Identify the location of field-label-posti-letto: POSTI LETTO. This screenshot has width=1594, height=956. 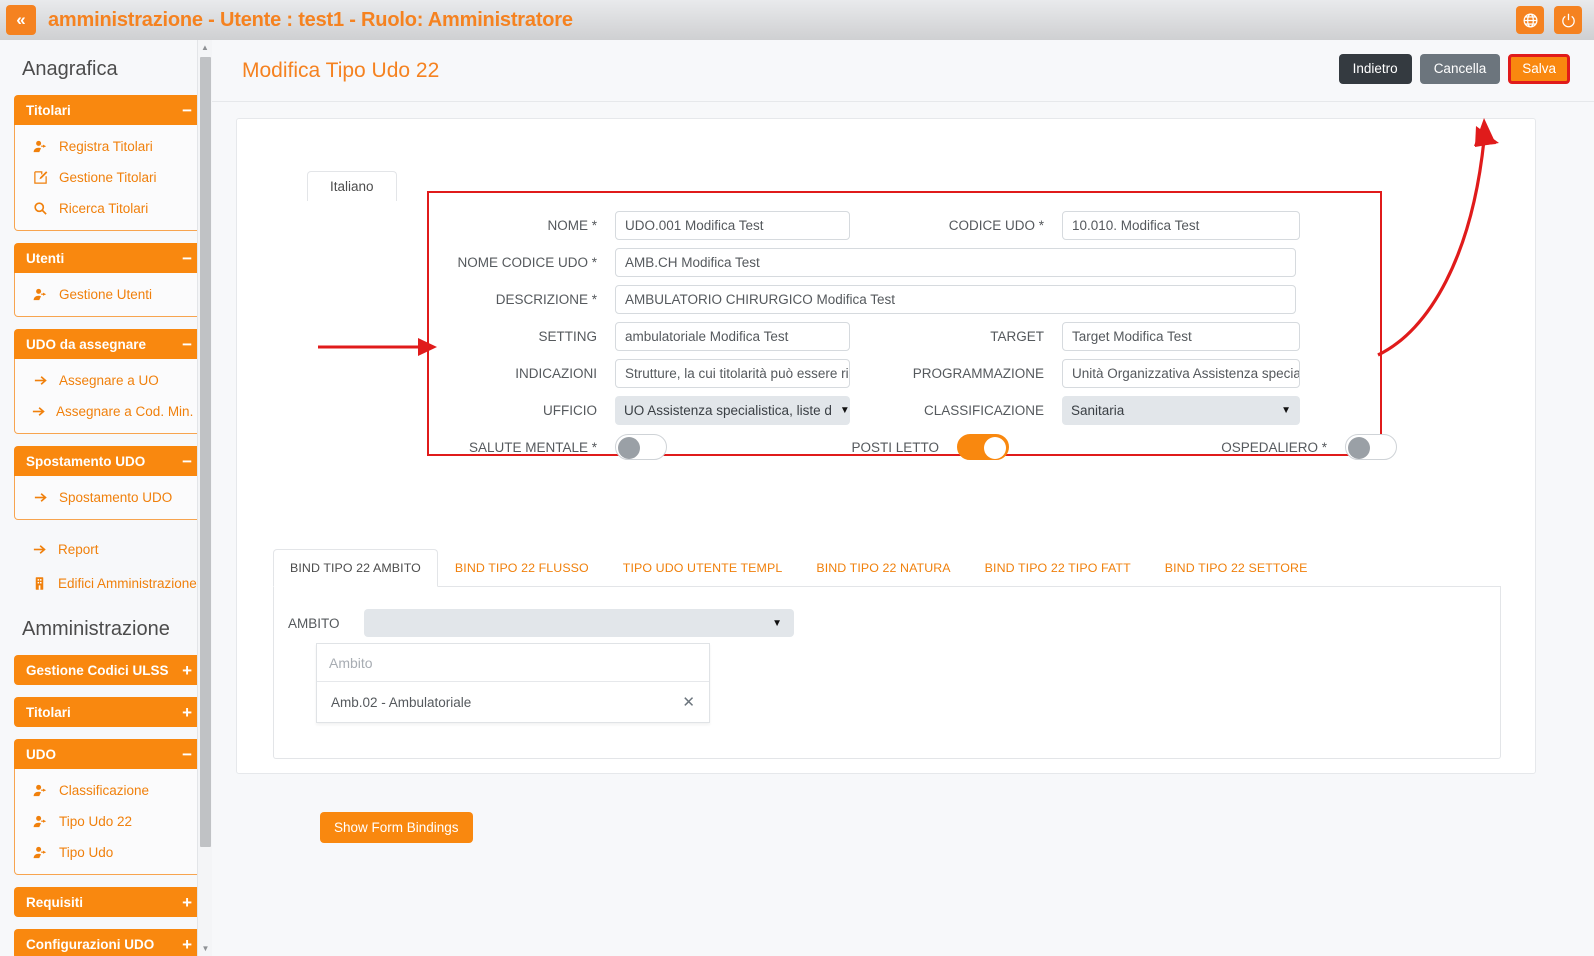
(895, 447).